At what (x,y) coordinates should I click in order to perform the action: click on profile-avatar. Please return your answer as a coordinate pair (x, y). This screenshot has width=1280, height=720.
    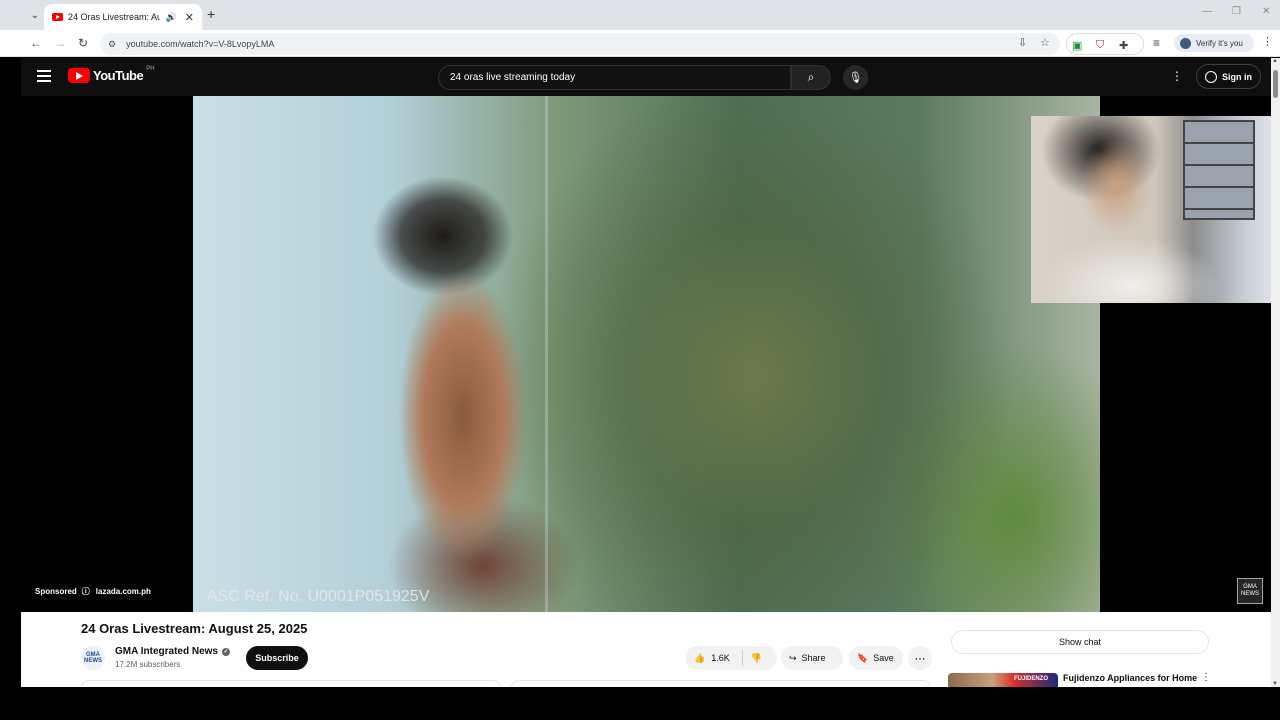
    Looking at the image, I should click on (1185, 43).